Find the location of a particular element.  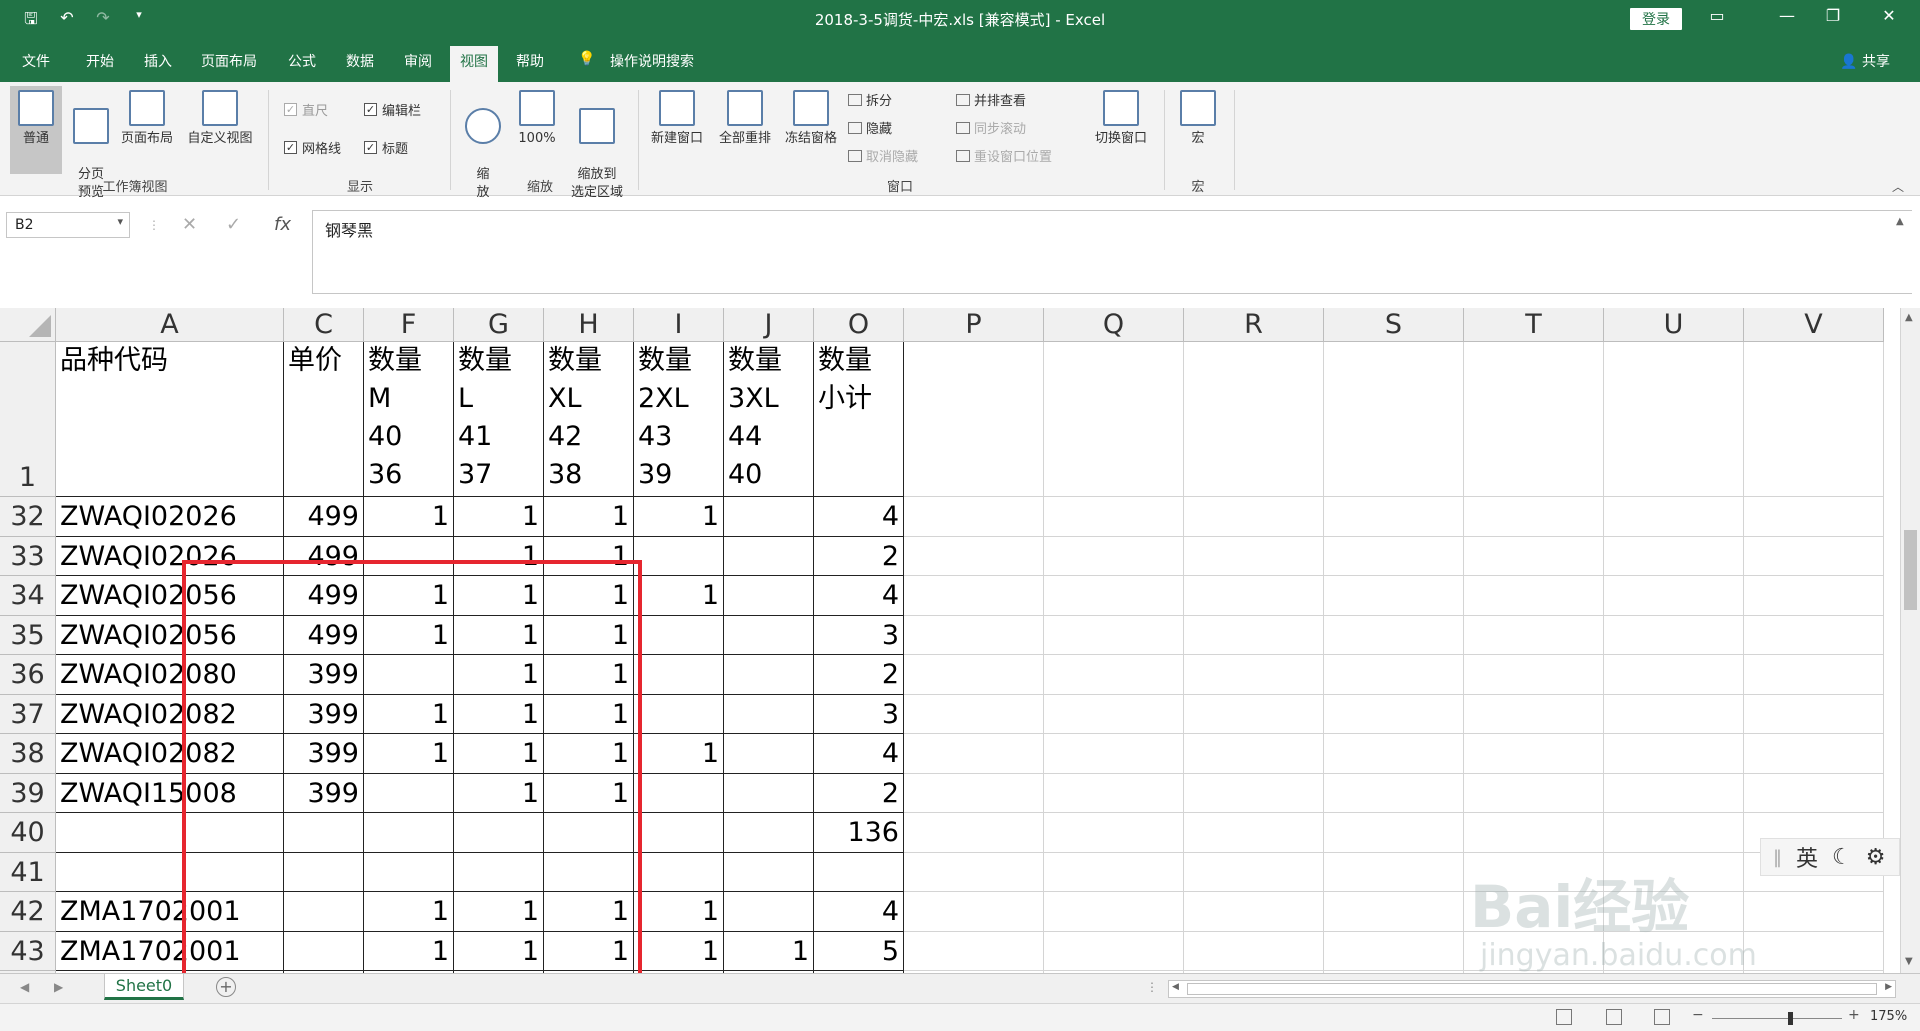

column-header-c: C is located at coordinates (324, 325).